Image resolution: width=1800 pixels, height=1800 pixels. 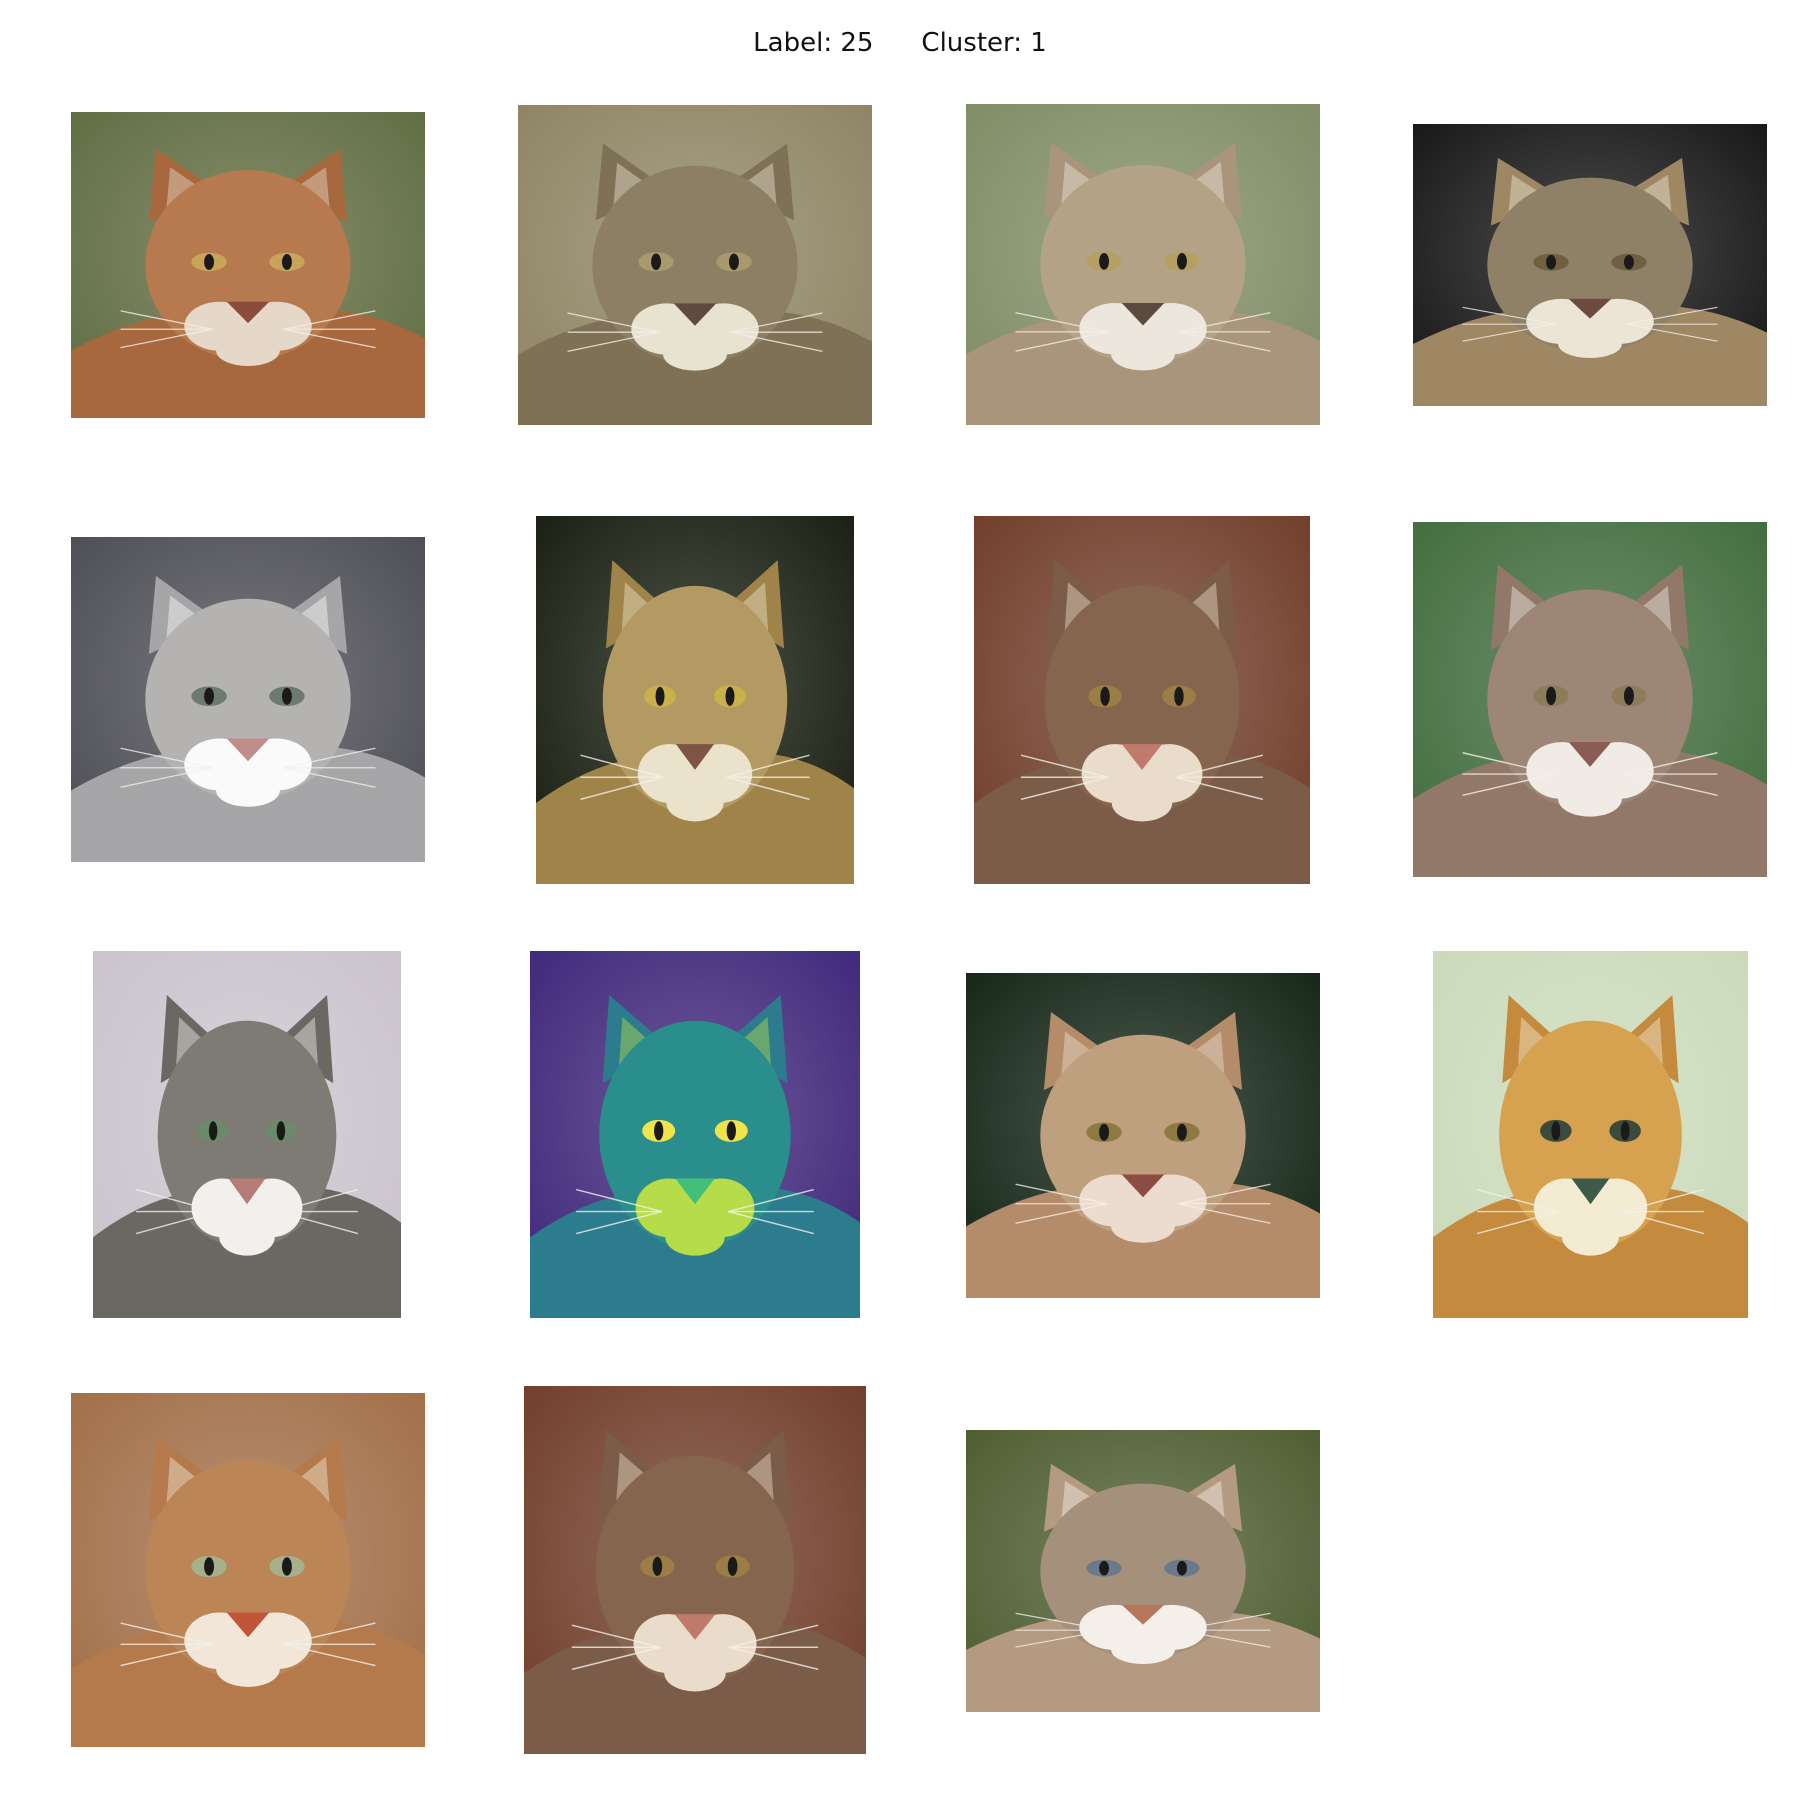 What do you see at coordinates (900, 43) in the screenshot?
I see `figure-title: Label: 25 Cluster: 1` at bounding box center [900, 43].